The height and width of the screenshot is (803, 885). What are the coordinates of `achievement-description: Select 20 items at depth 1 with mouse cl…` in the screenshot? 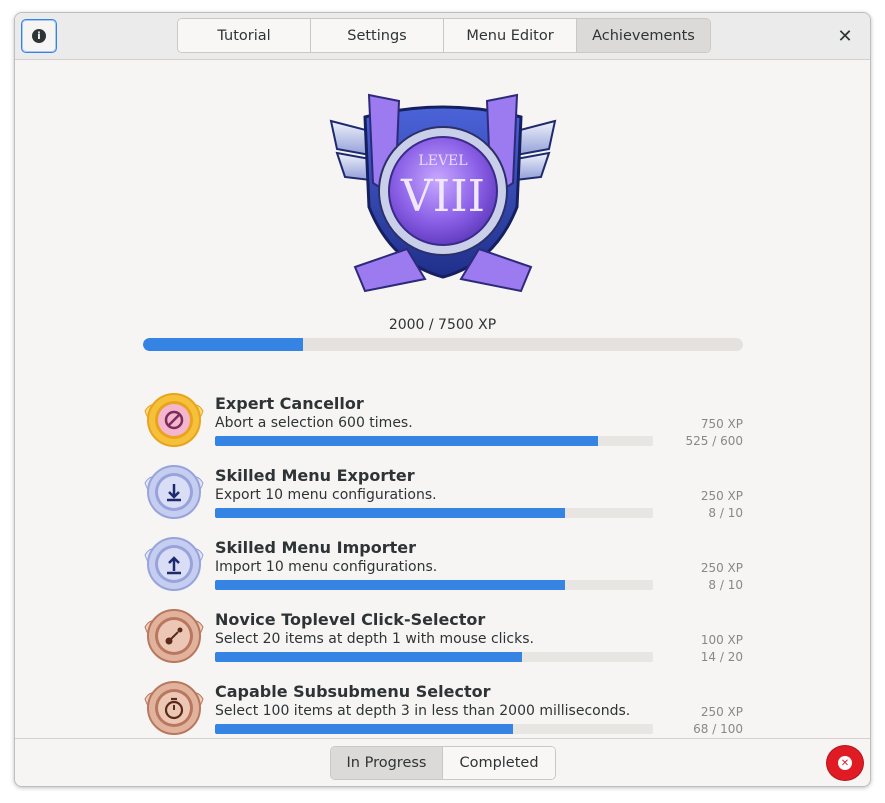 It's located at (374, 639).